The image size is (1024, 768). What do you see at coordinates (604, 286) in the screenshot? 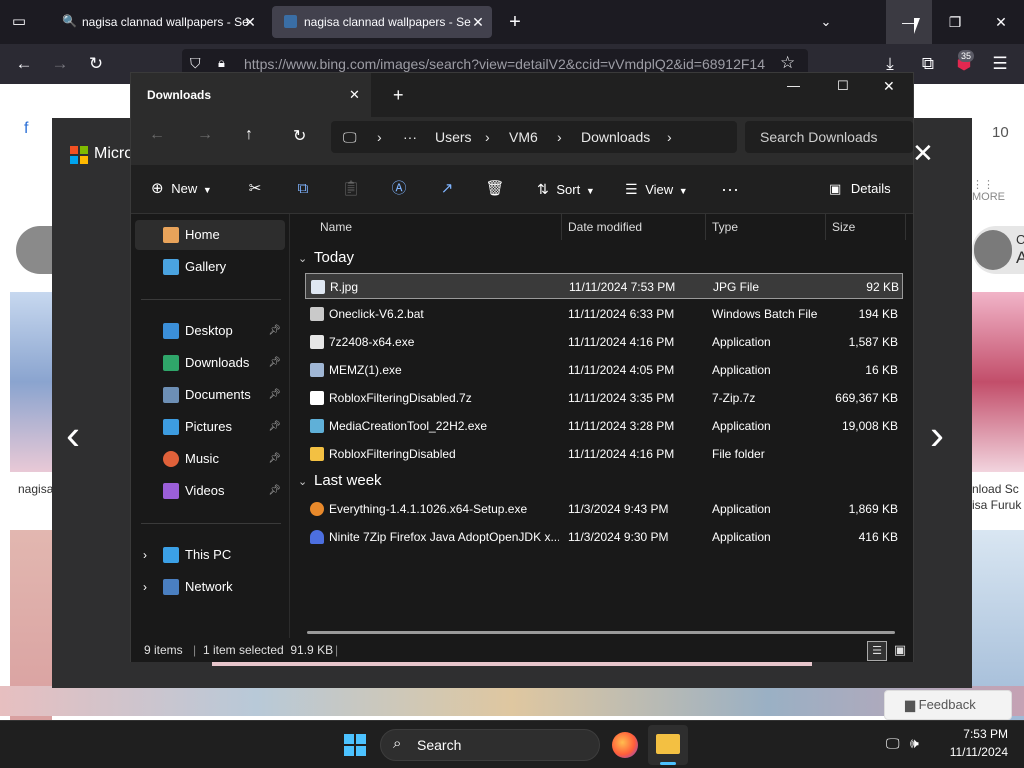
I see `file-row: R.jpg 11/11/2024 7:53 PM JPG File 92 KB` at bounding box center [604, 286].